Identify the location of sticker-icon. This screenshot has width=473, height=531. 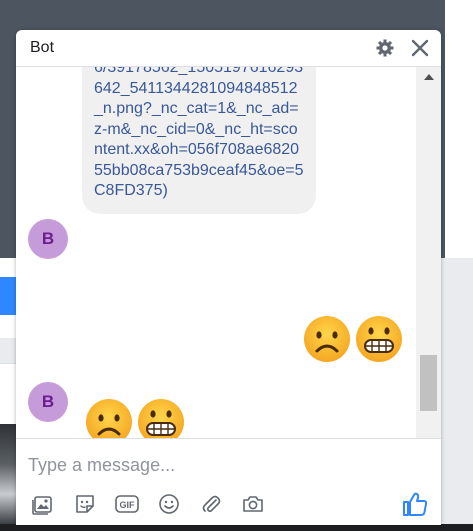
(85, 504).